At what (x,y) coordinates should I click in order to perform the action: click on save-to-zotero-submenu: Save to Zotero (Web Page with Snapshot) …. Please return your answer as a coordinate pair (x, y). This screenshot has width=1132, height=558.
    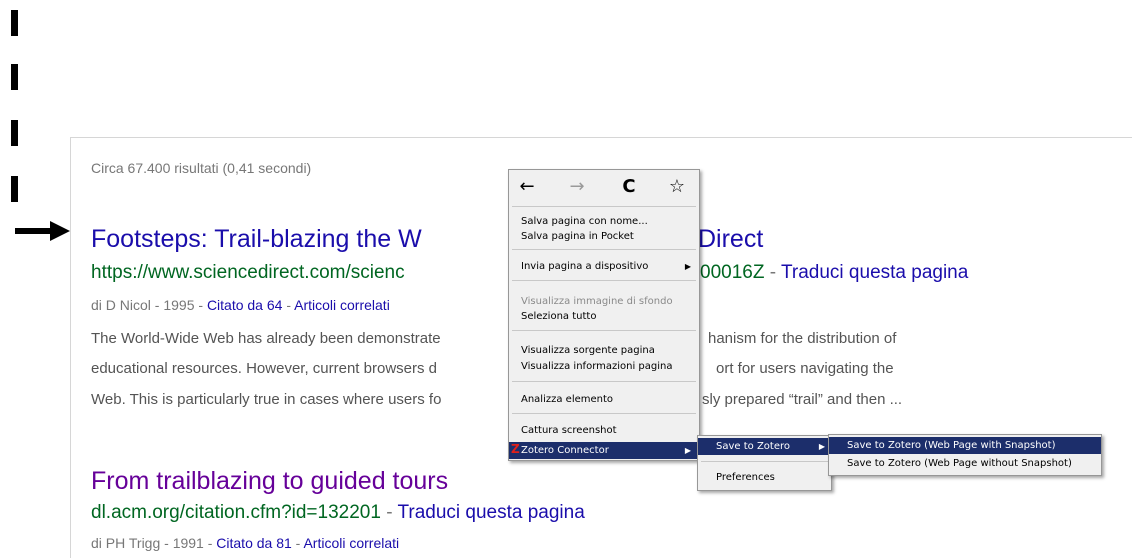
    Looking at the image, I should click on (965, 455).